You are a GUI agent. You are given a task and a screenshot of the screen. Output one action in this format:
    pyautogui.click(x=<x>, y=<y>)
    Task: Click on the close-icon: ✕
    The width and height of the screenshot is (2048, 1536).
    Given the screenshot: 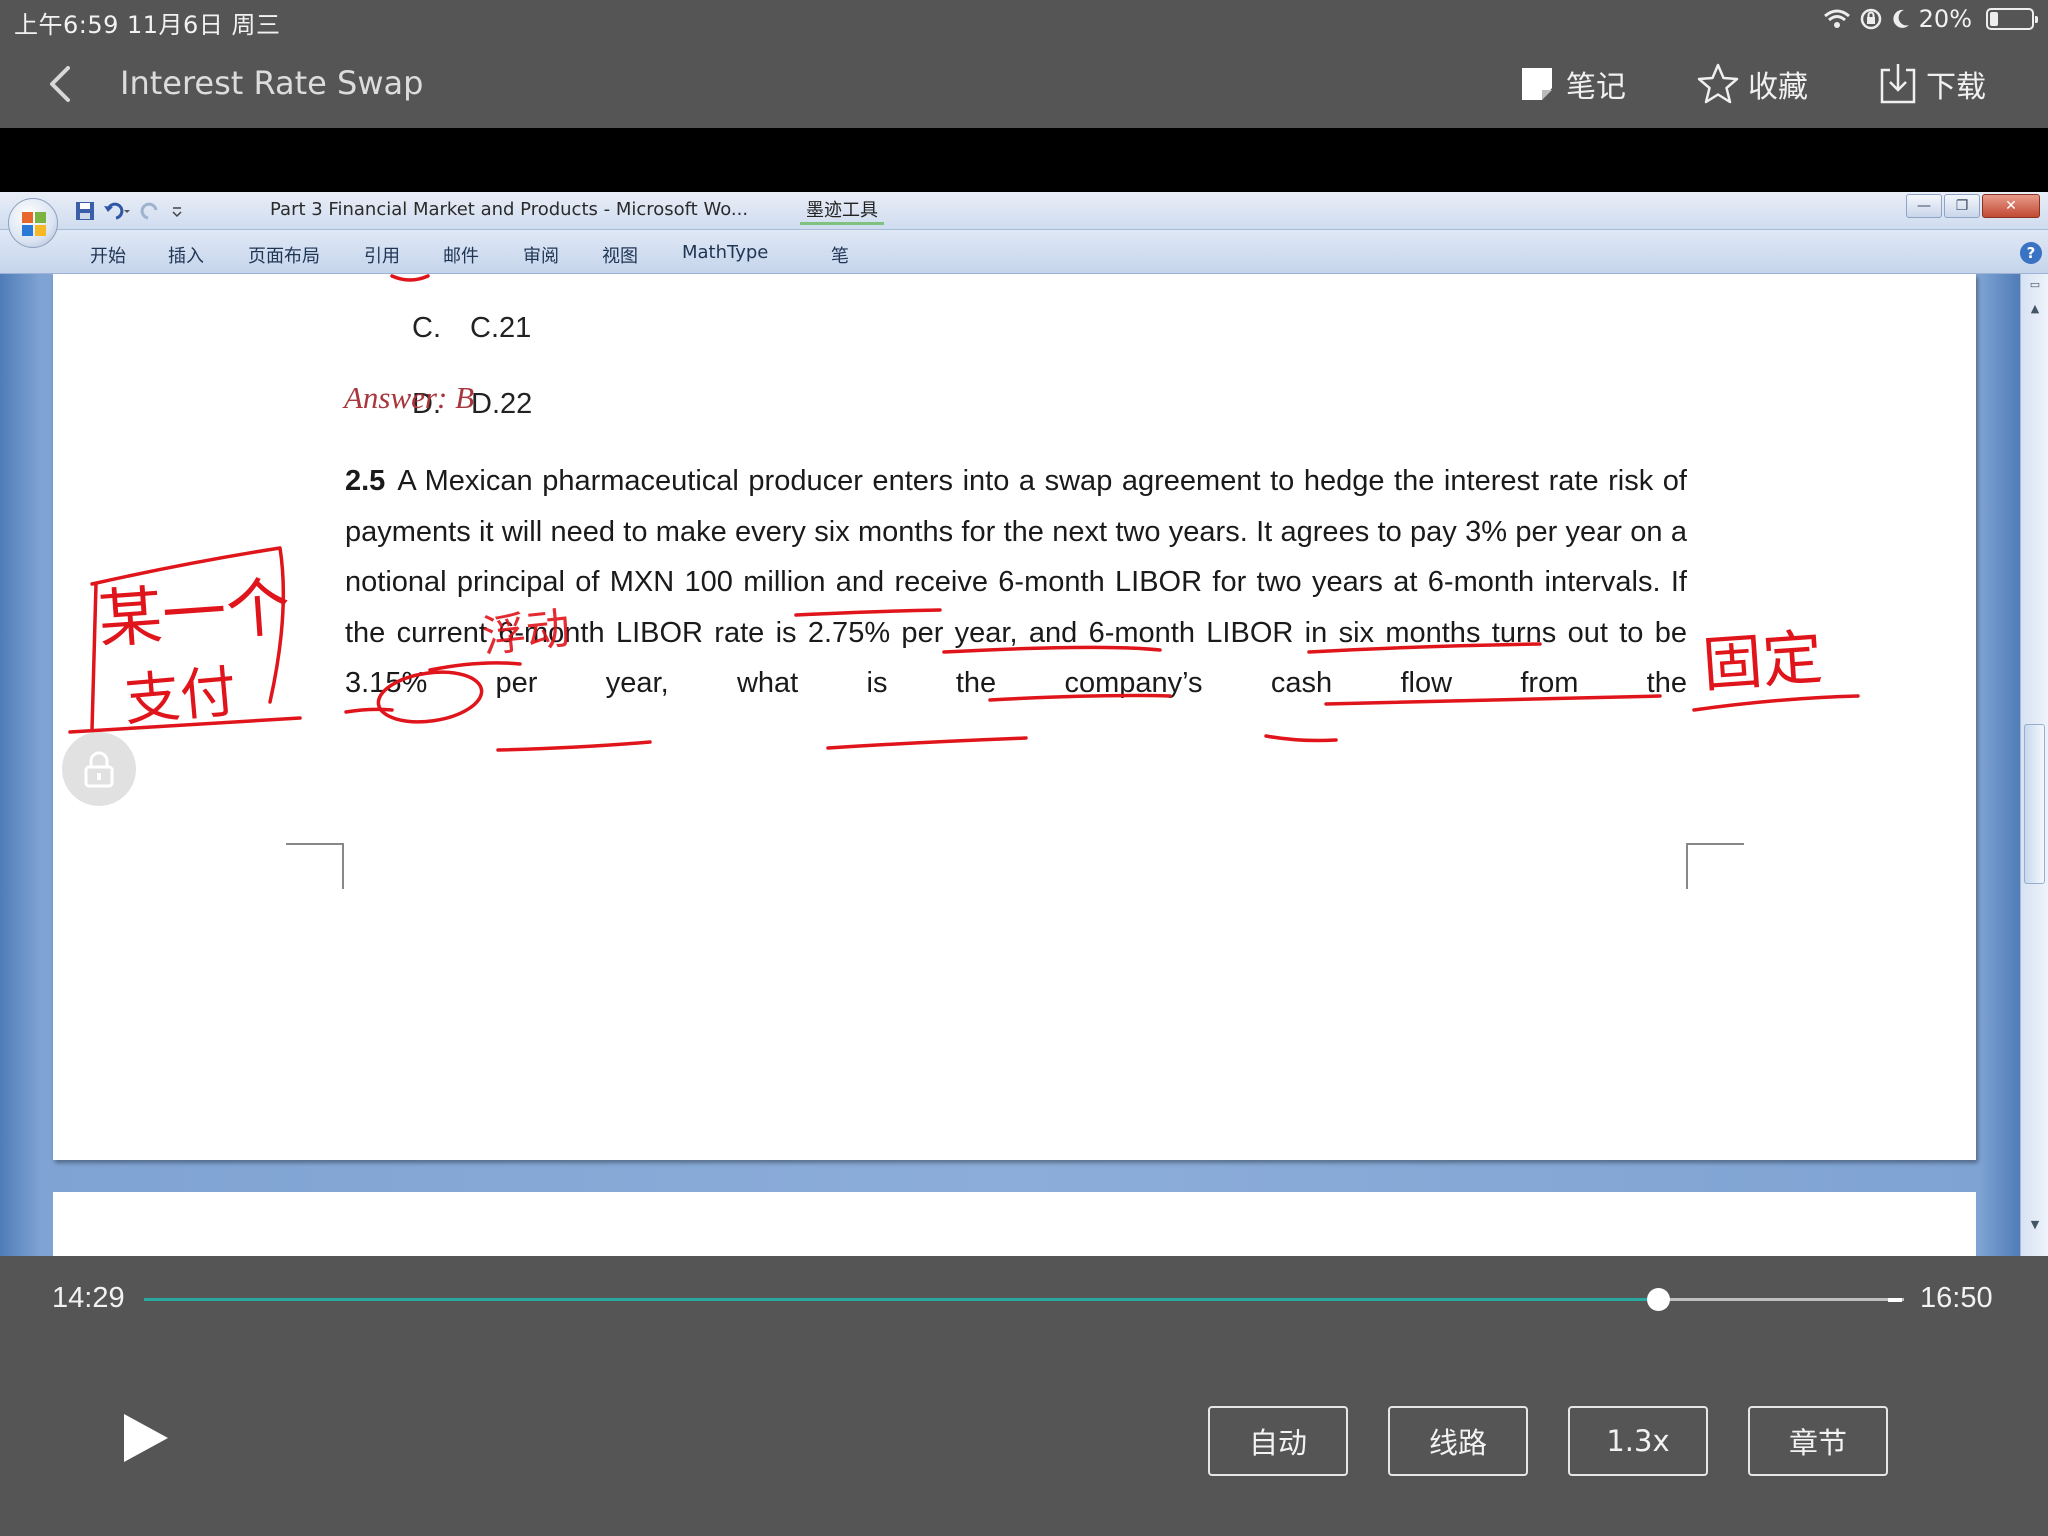 What is the action you would take?
    pyautogui.click(x=2011, y=206)
    